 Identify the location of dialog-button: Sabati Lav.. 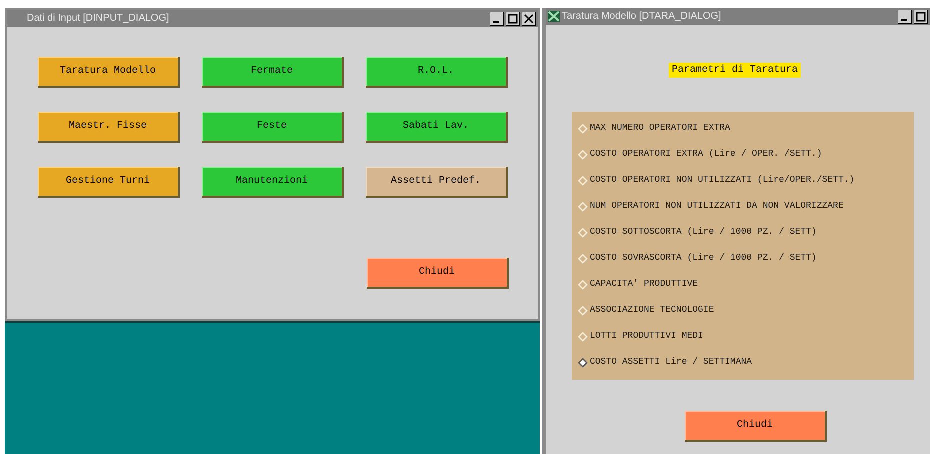
(437, 127).